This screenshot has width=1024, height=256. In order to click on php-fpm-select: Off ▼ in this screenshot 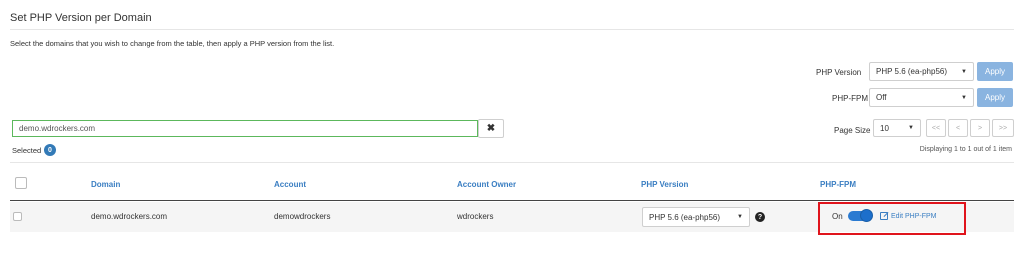, I will do `click(921, 97)`.